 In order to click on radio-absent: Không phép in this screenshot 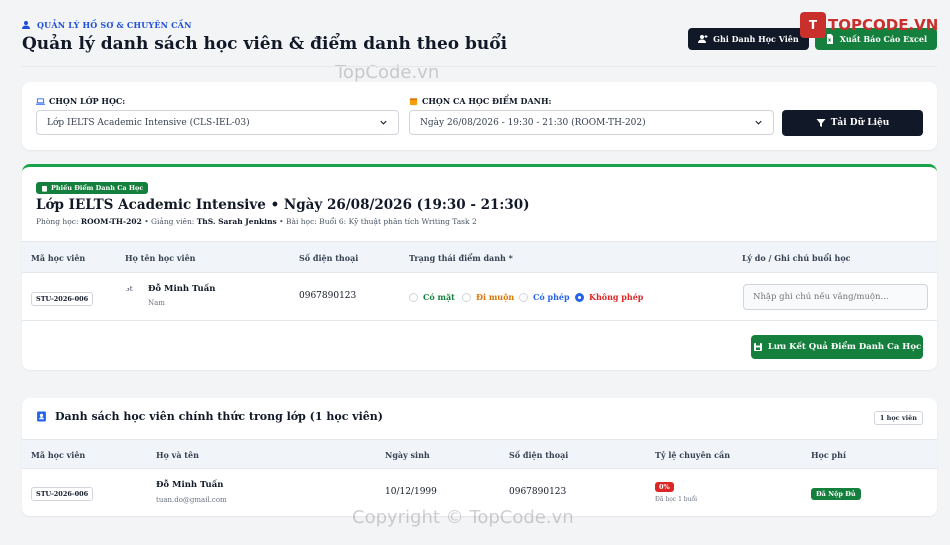, I will do `click(609, 297)`.